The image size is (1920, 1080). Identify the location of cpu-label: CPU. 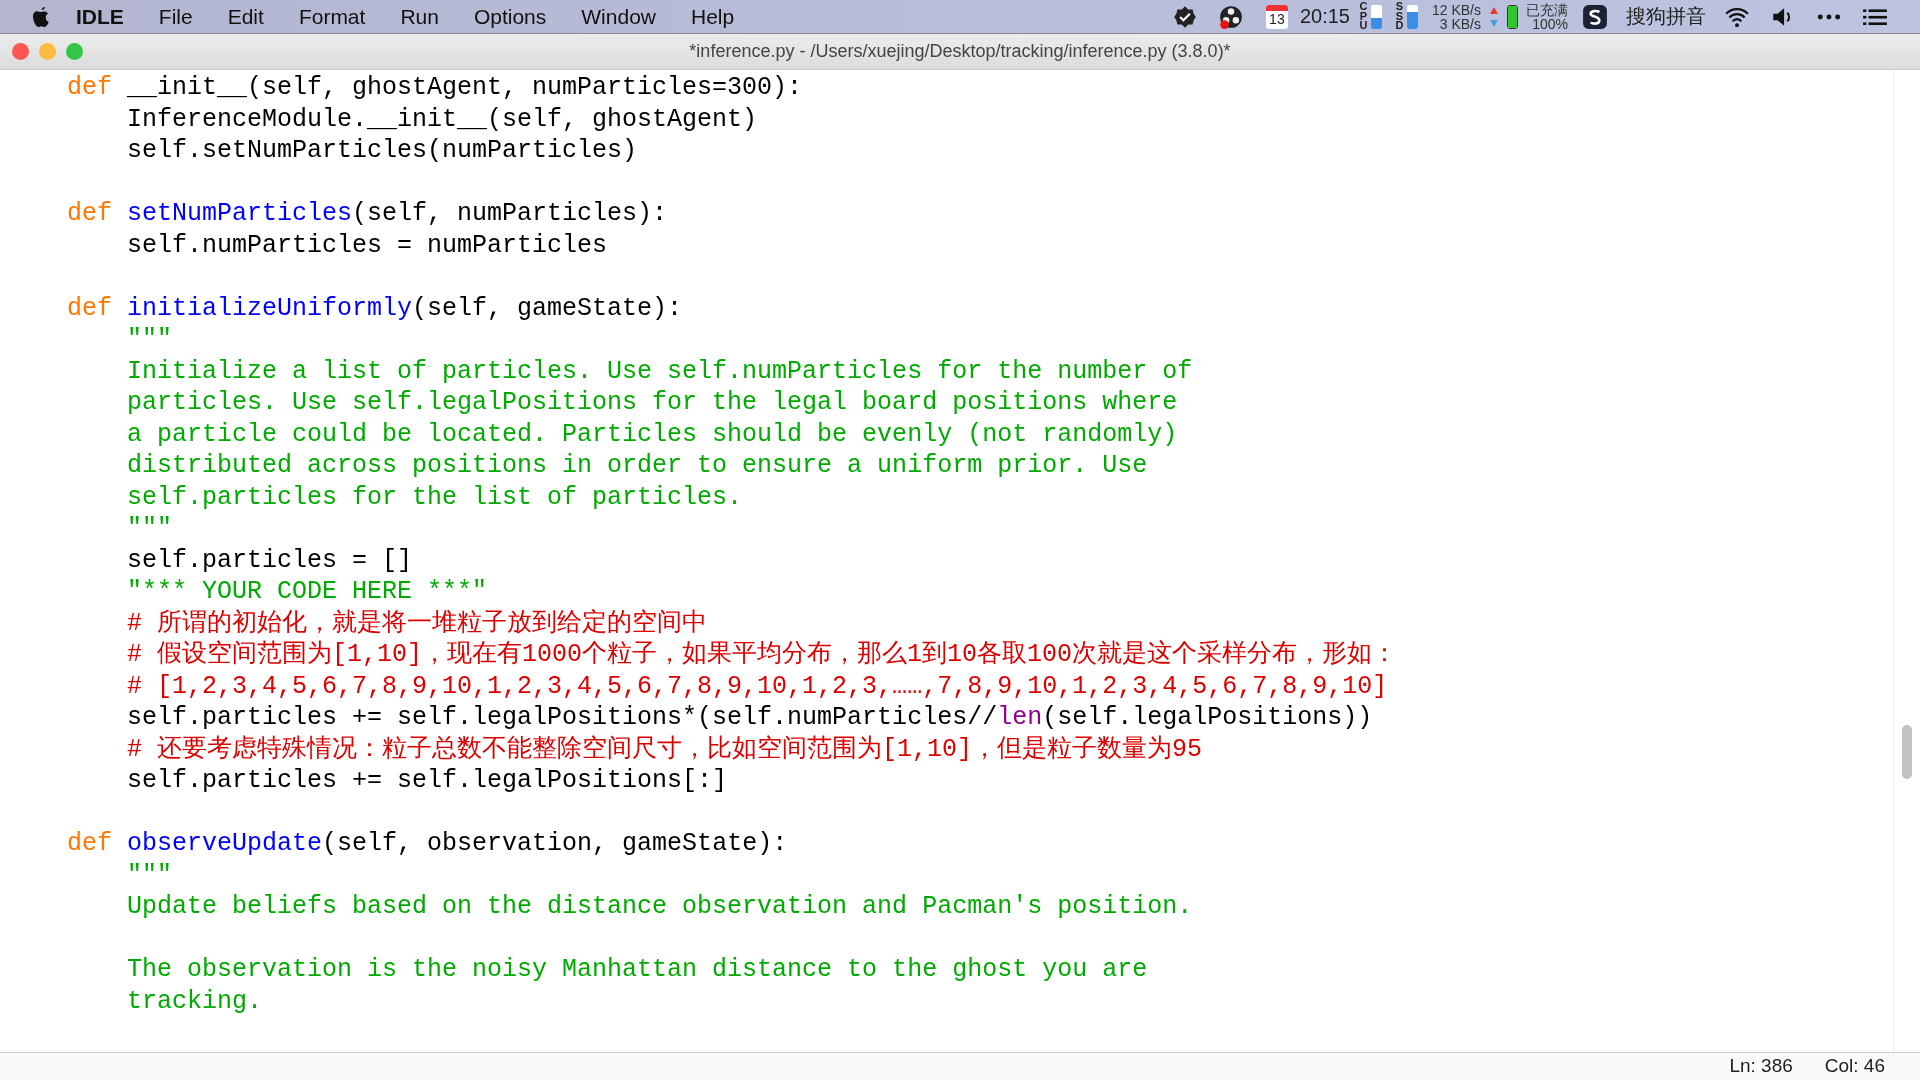
(1363, 16).